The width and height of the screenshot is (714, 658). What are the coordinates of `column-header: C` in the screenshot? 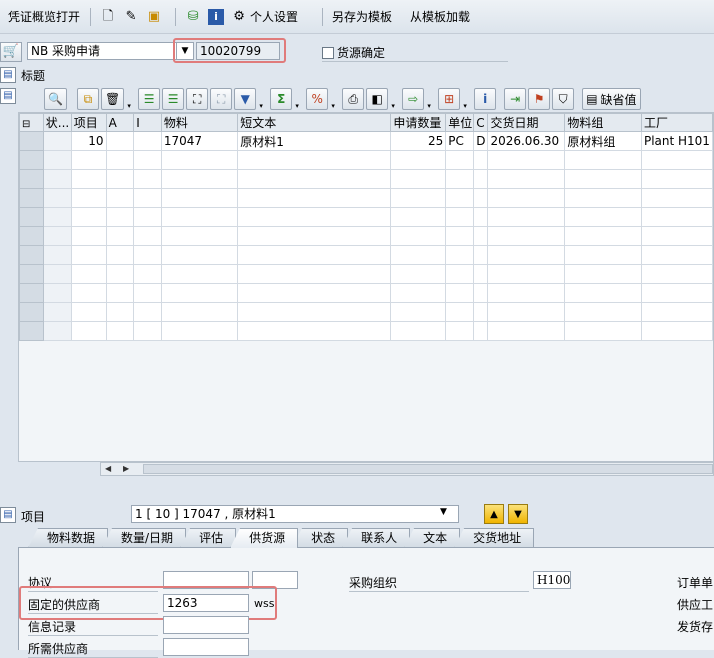 It's located at (481, 122).